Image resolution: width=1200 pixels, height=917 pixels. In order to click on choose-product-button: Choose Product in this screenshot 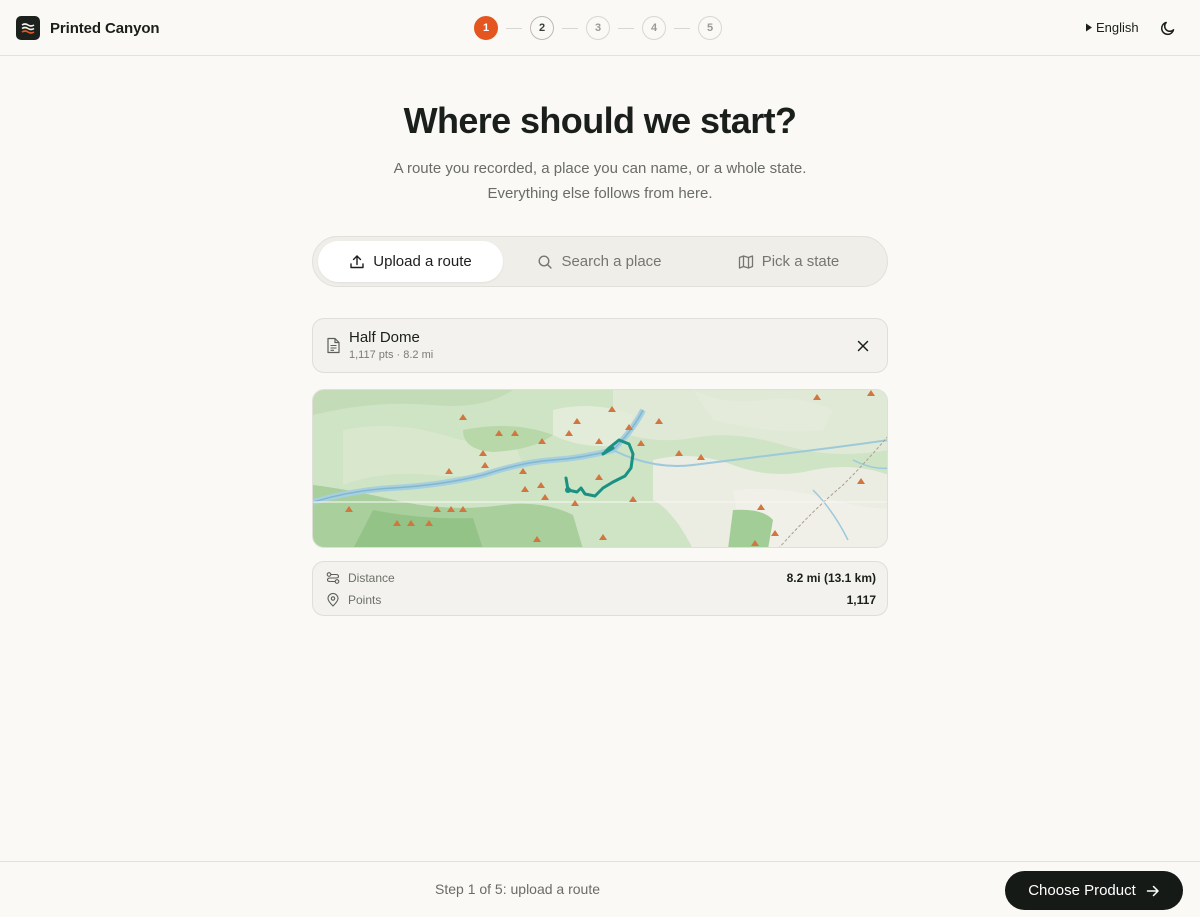, I will do `click(1094, 890)`.